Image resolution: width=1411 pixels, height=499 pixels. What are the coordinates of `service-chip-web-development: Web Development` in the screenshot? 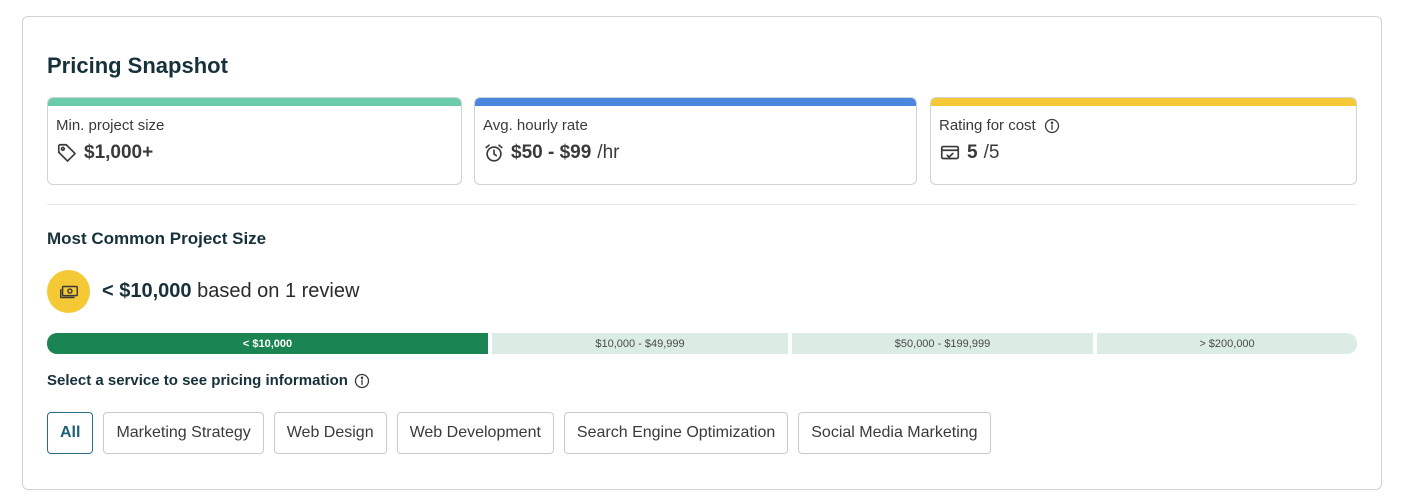 It's located at (475, 433).